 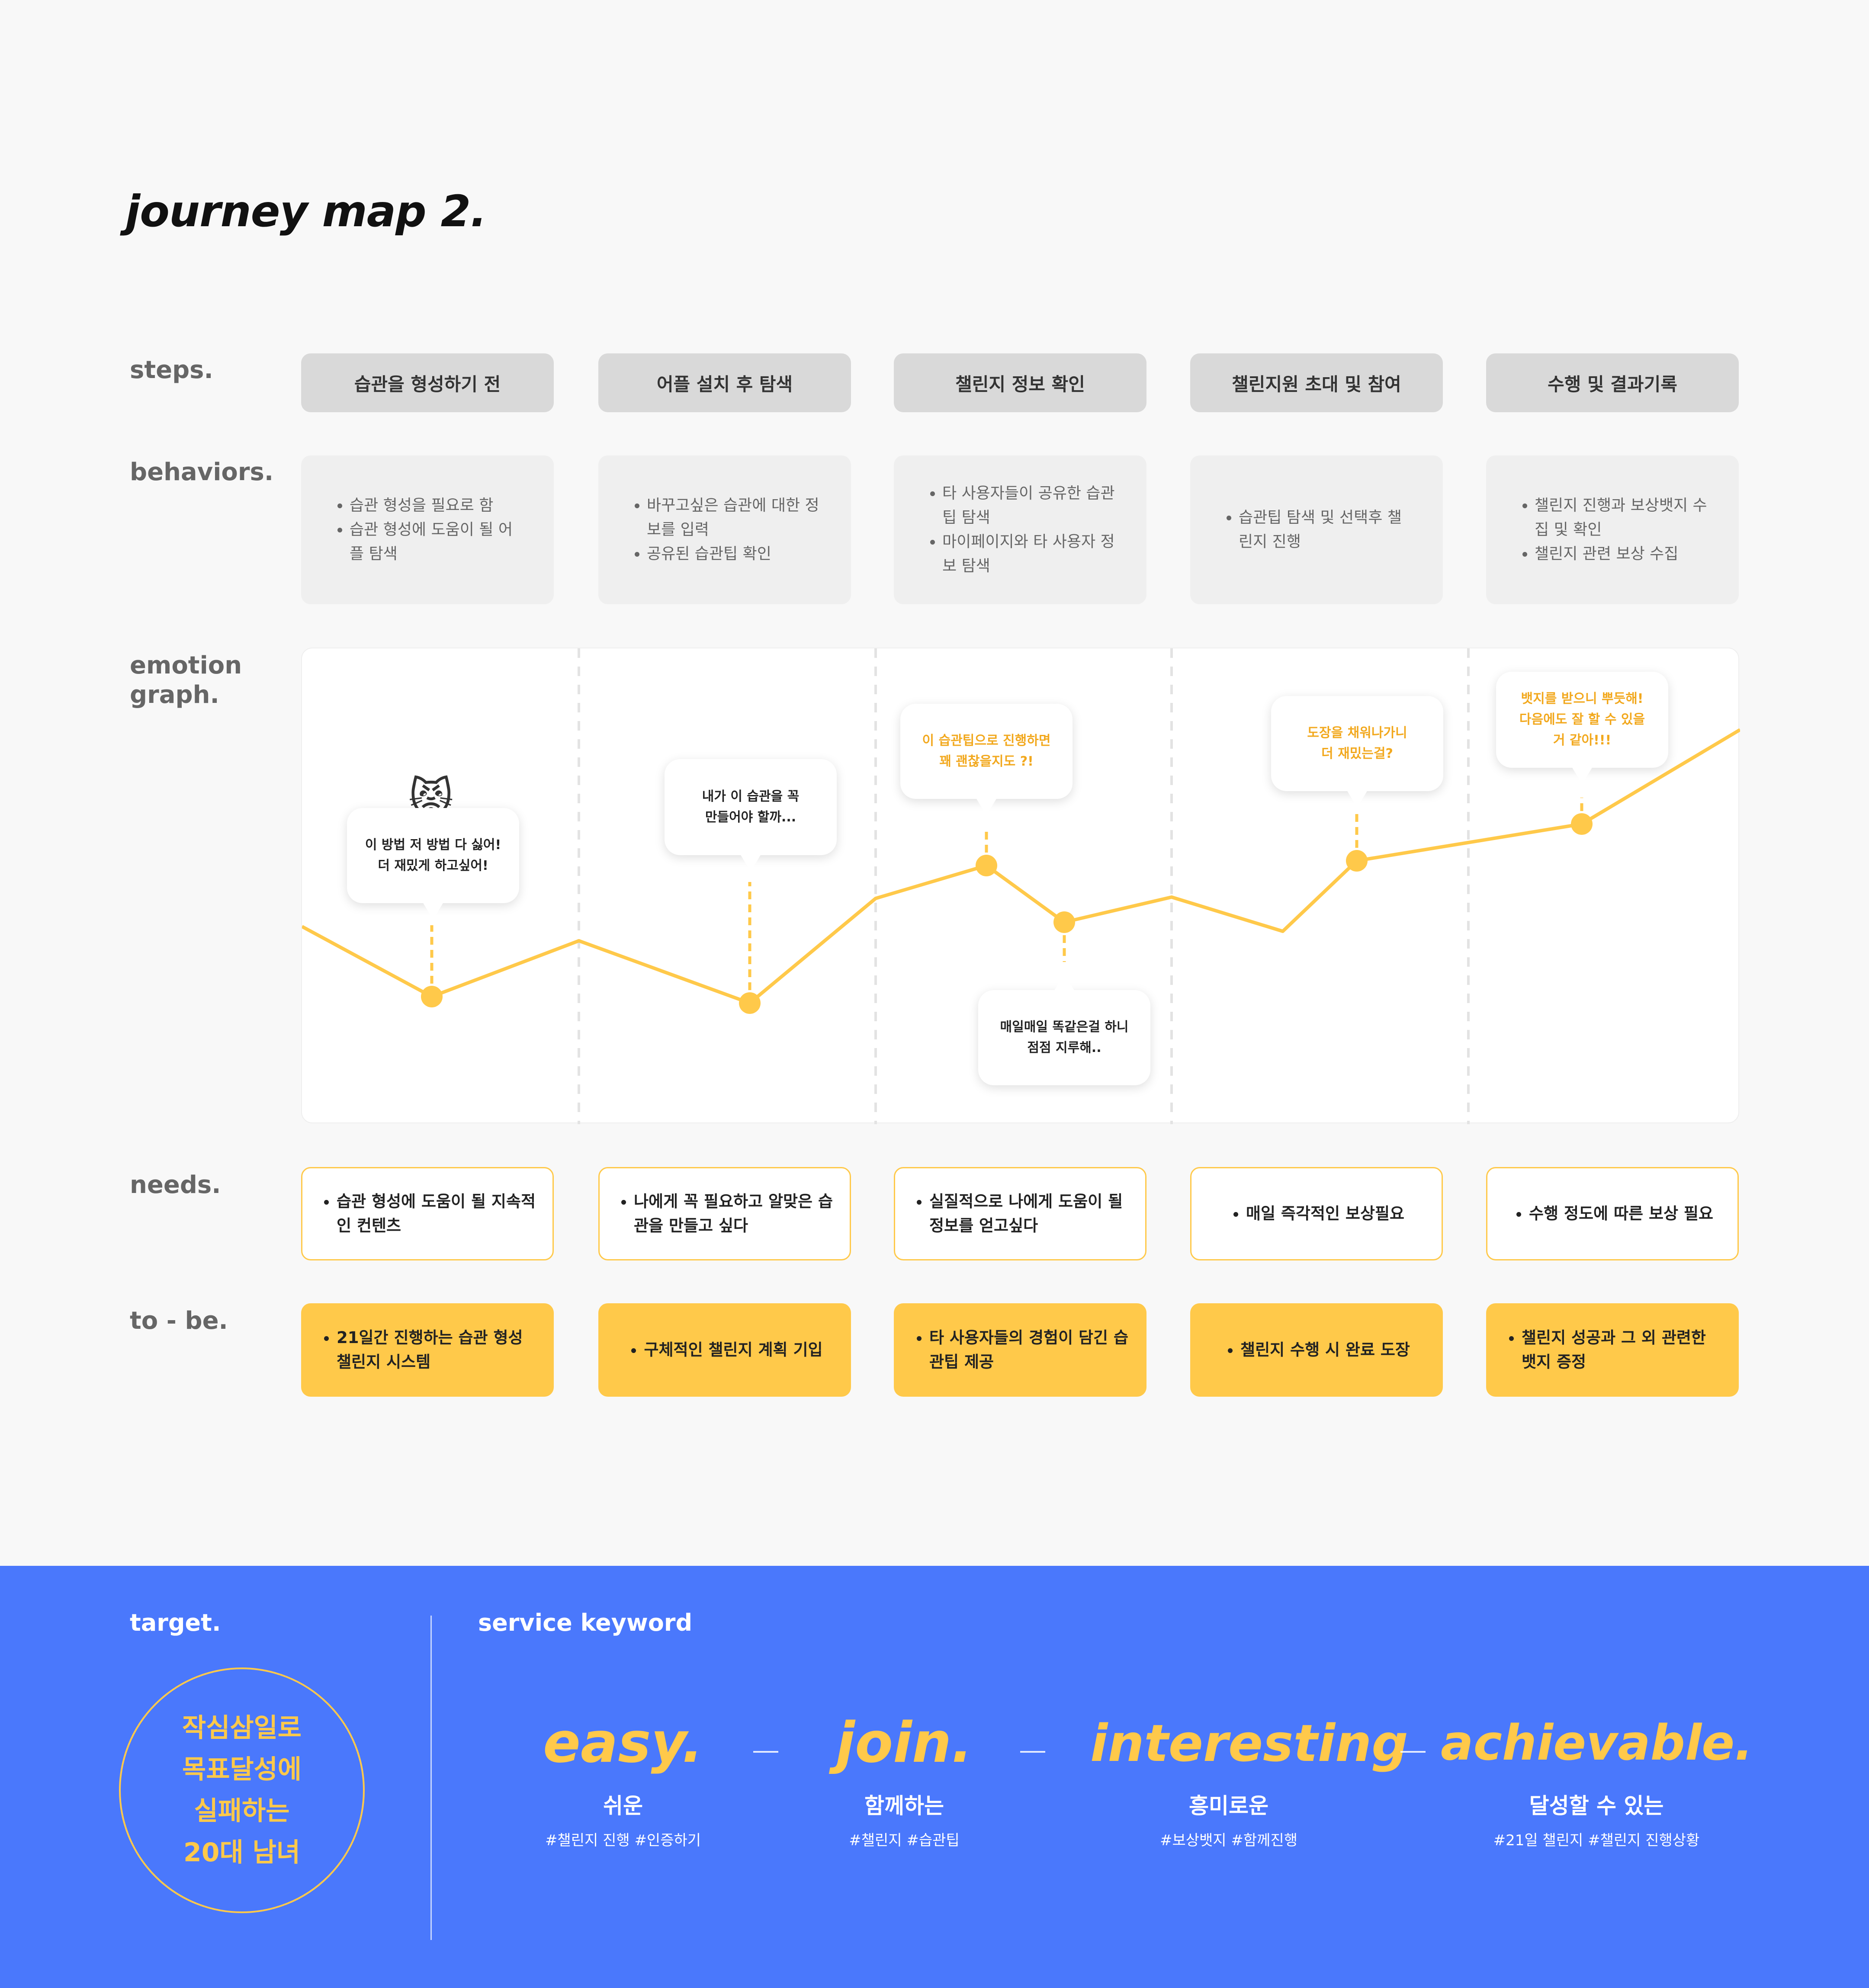 I want to click on keyword-label: service keyword, so click(x=586, y=1622).